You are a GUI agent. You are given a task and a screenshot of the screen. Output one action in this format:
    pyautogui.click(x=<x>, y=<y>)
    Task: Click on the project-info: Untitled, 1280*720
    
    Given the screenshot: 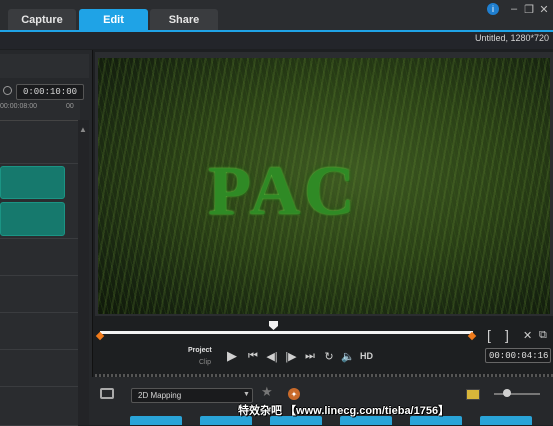 What is the action you would take?
    pyautogui.click(x=511, y=38)
    